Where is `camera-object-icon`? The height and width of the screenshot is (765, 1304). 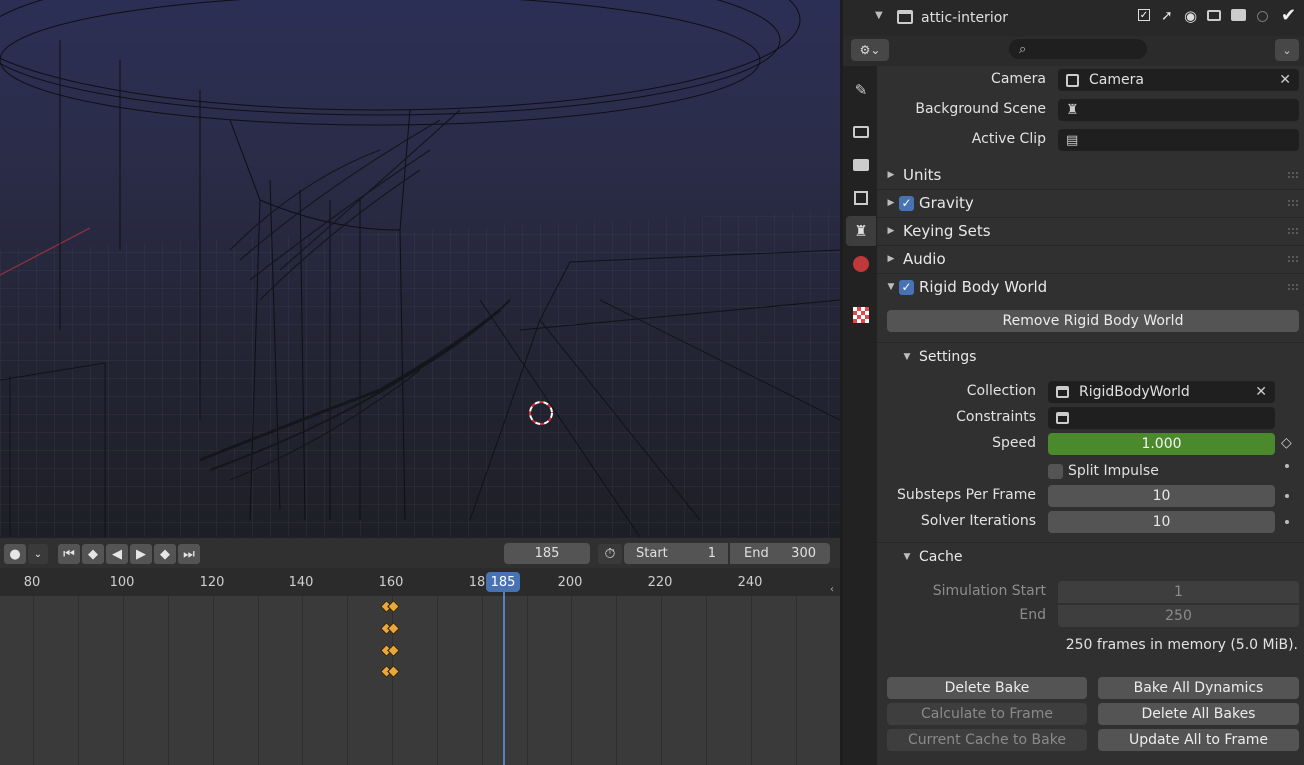 camera-object-icon is located at coordinates (1072, 80).